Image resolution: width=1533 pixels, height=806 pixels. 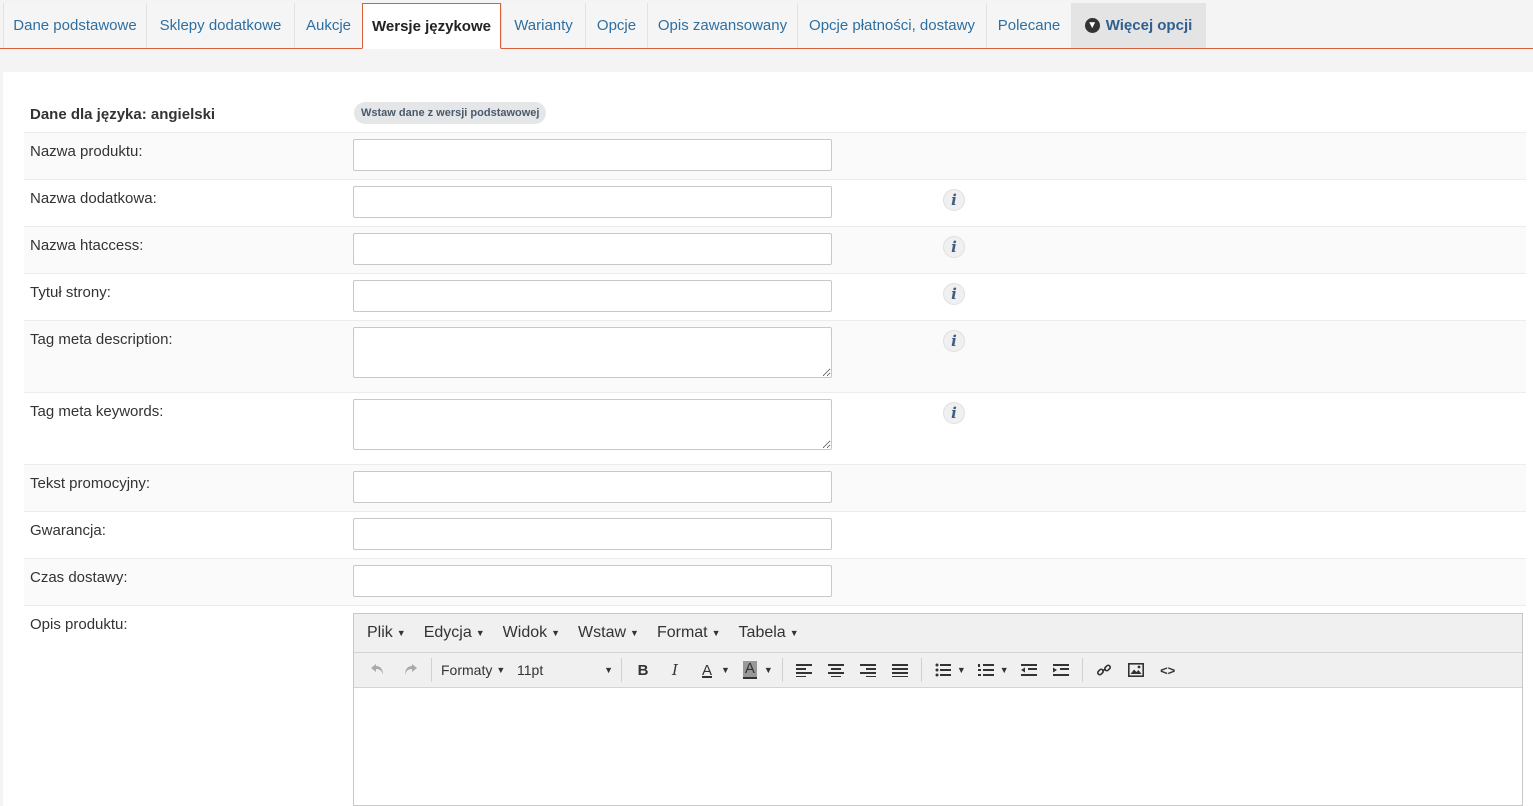 What do you see at coordinates (943, 670) in the screenshot?
I see `bullet-list-icon` at bounding box center [943, 670].